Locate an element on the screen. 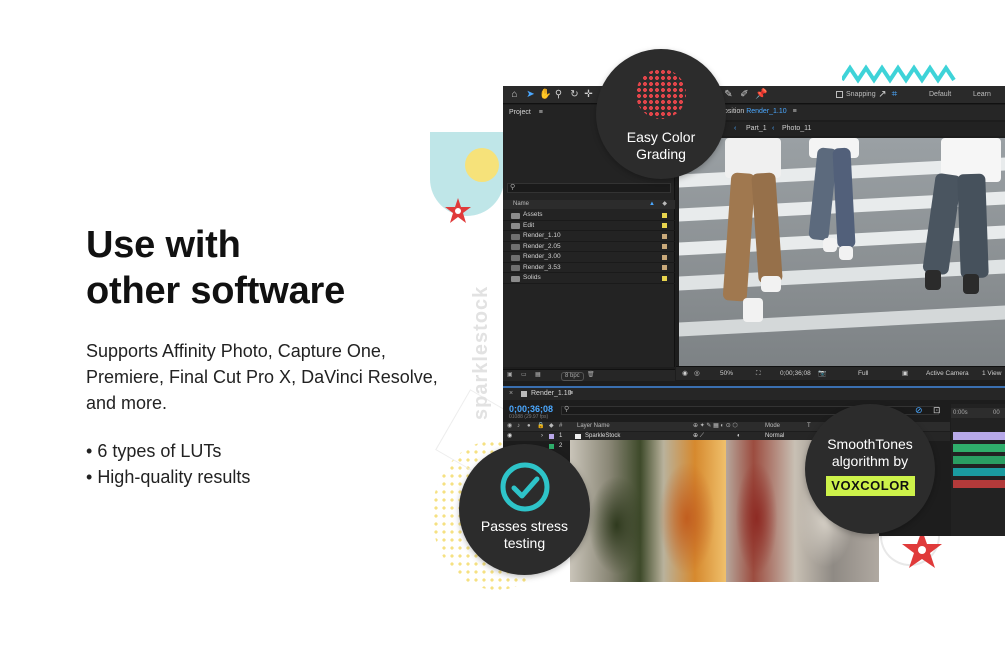 This screenshot has width=1005, height=670. audio-icon: ♪ is located at coordinates (518, 426).